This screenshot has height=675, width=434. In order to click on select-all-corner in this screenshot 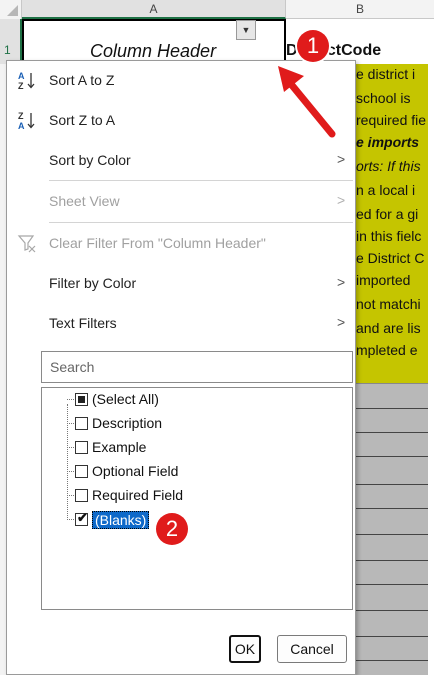, I will do `click(11, 9)`.